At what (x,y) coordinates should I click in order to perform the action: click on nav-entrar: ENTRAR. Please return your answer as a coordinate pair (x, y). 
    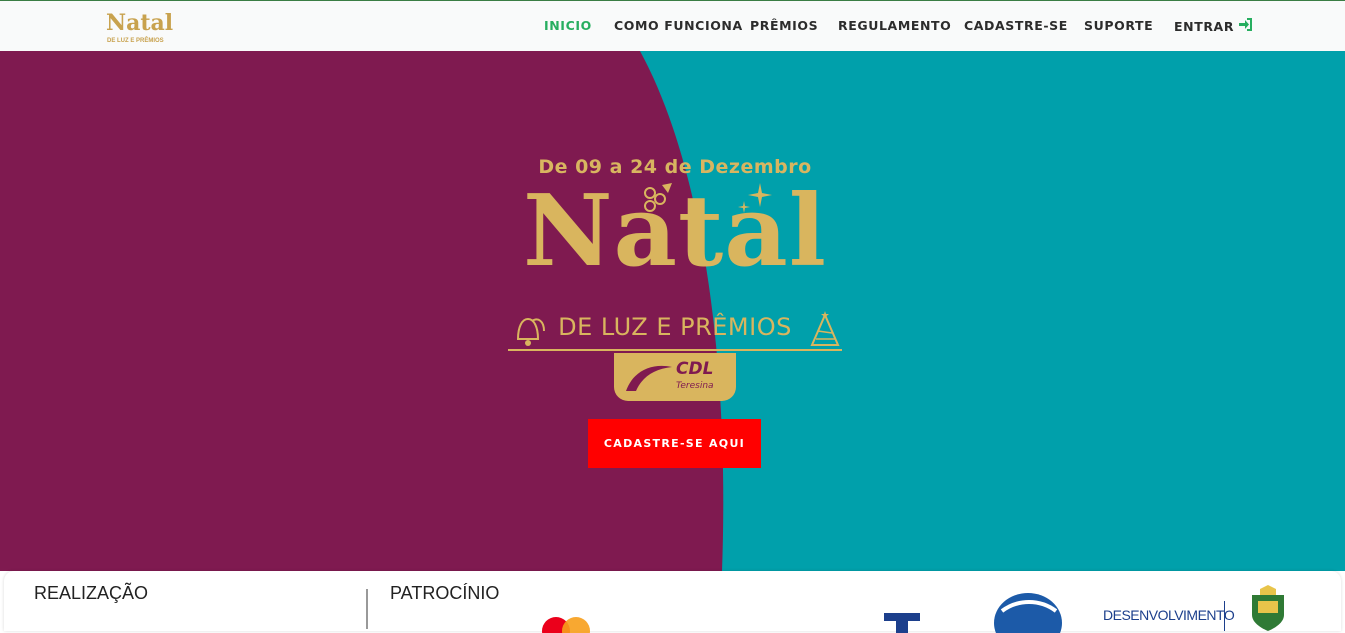
    Looking at the image, I should click on (1213, 27).